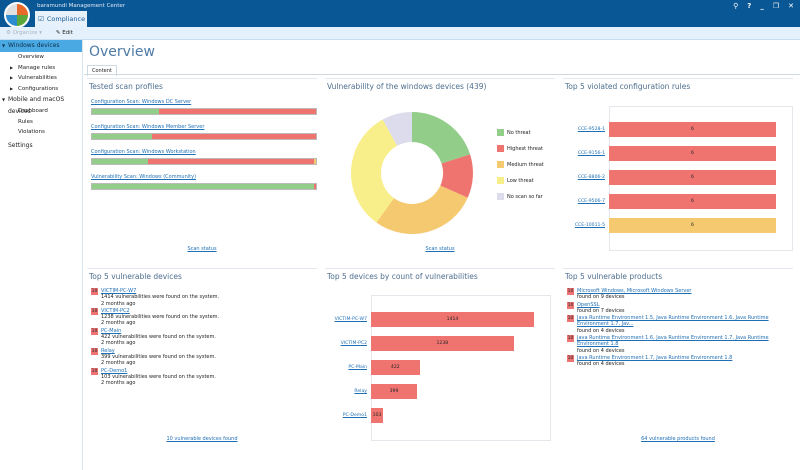 Image resolution: width=800 pixels, height=470 pixels. What do you see at coordinates (351, 343) in the screenshot?
I see `bar-category-link: VICTIM-PC2` at bounding box center [351, 343].